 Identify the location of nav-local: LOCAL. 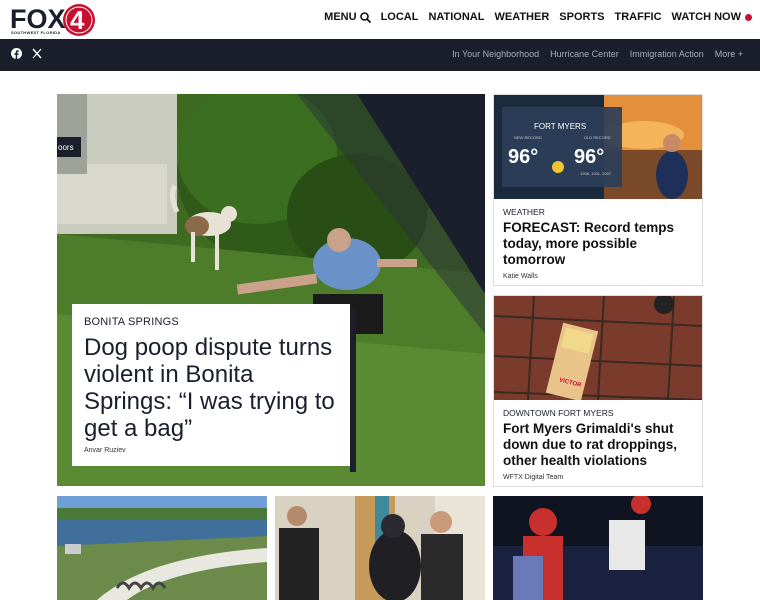
(400, 17).